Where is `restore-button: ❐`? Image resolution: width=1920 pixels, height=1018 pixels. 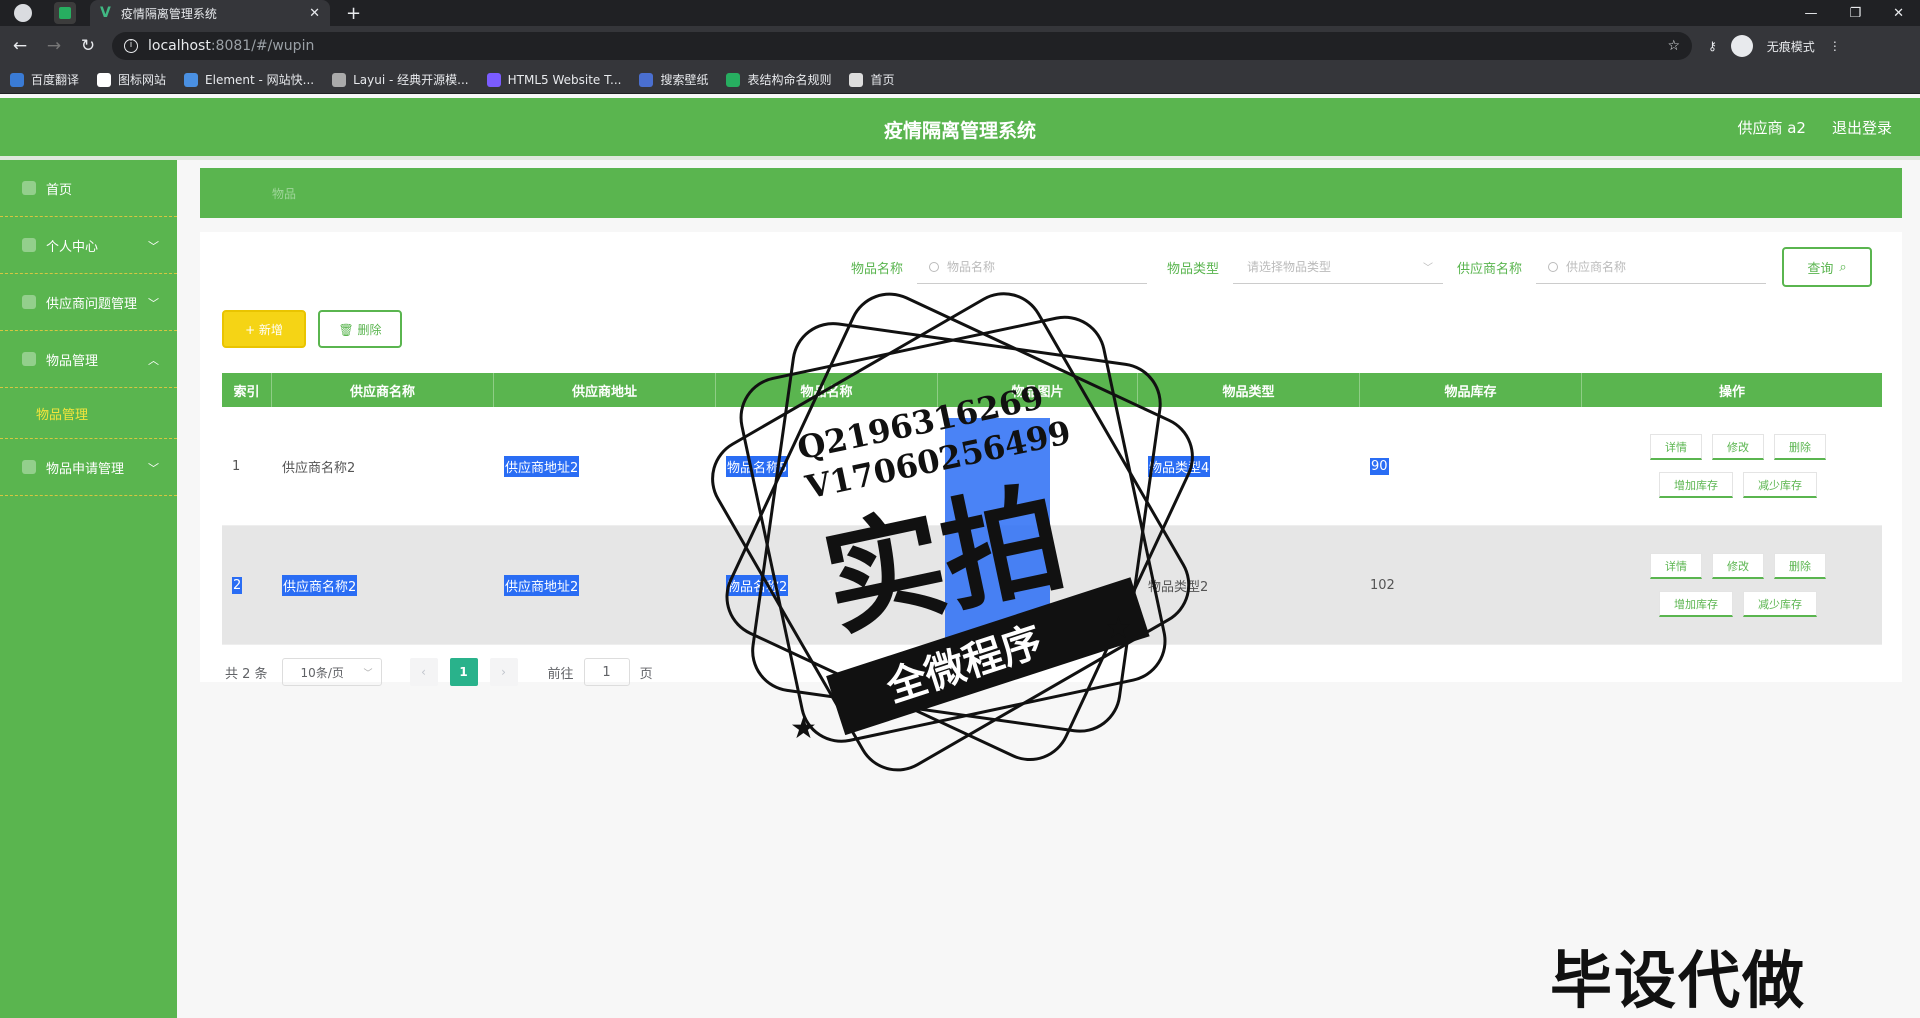 restore-button: ❐ is located at coordinates (1855, 13).